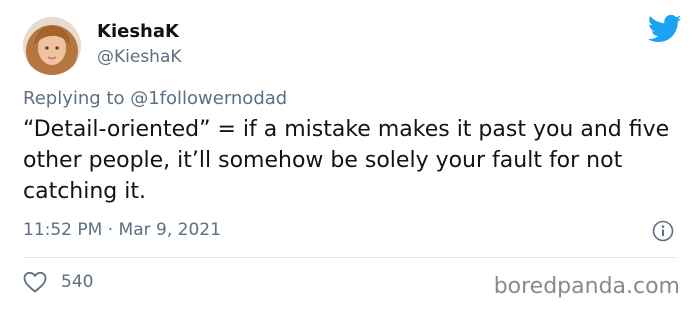 Image resolution: width=700 pixels, height=311 pixels. What do you see at coordinates (665, 28) in the screenshot?
I see `twitter-bird-icon` at bounding box center [665, 28].